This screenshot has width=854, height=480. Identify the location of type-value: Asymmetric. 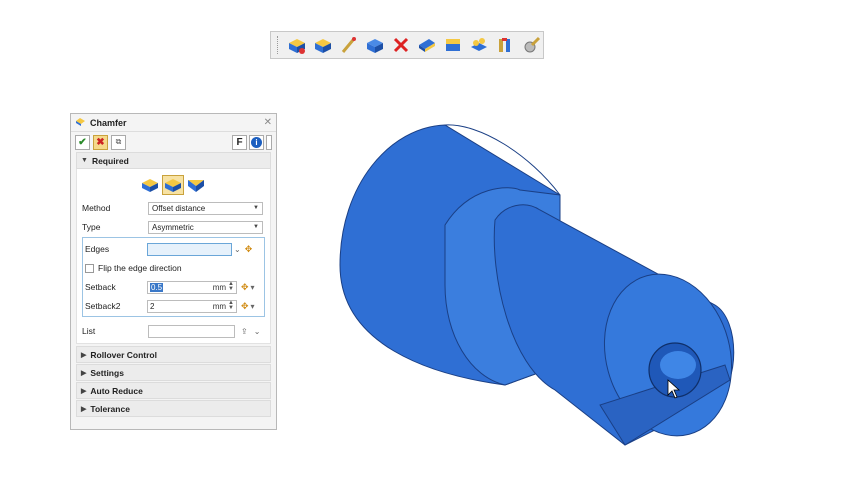
(173, 227).